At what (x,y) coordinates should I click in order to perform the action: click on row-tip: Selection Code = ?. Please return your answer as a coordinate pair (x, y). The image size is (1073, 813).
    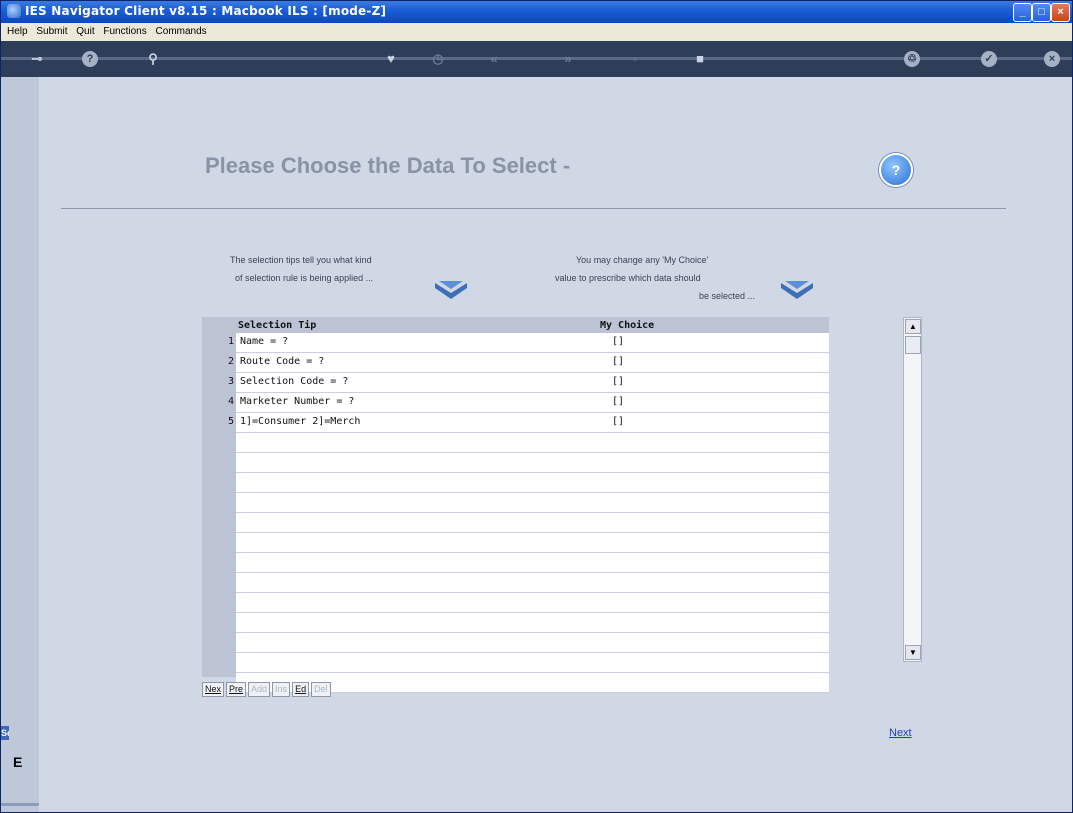
    Looking at the image, I should click on (294, 381).